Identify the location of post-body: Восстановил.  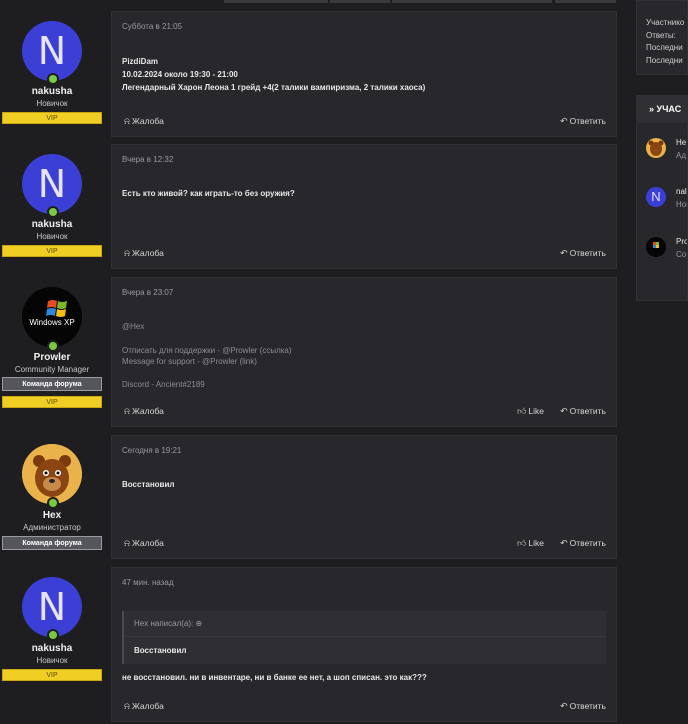
(148, 484).